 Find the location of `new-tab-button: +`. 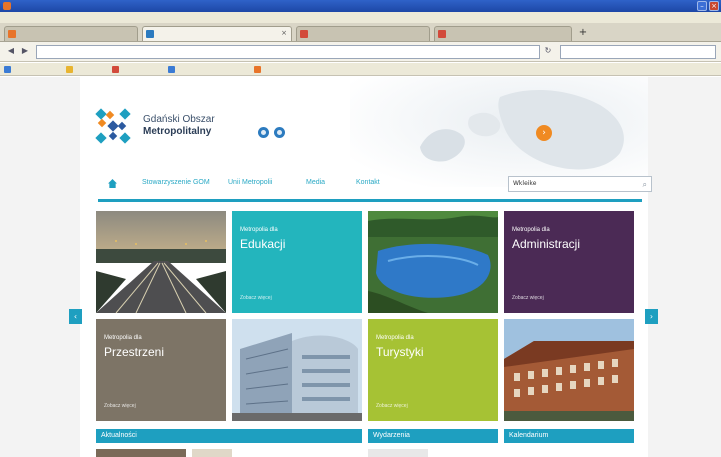

new-tab-button: + is located at coordinates (583, 33).